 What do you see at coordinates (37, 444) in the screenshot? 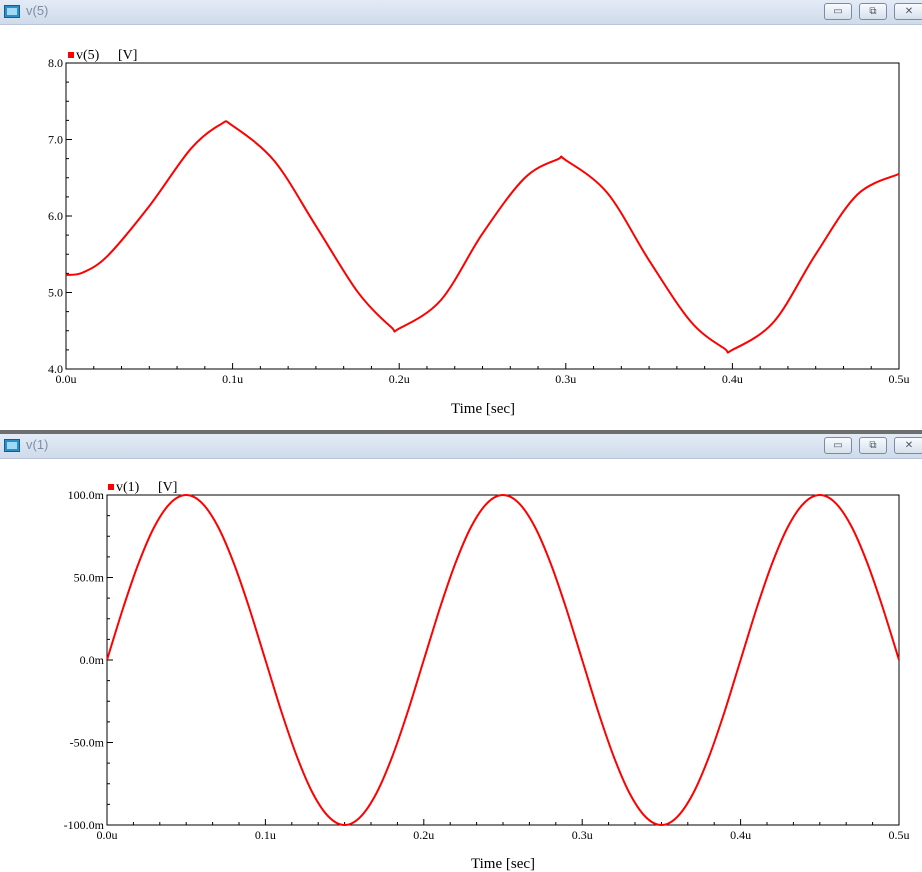
I see `window-title: v(1)` at bounding box center [37, 444].